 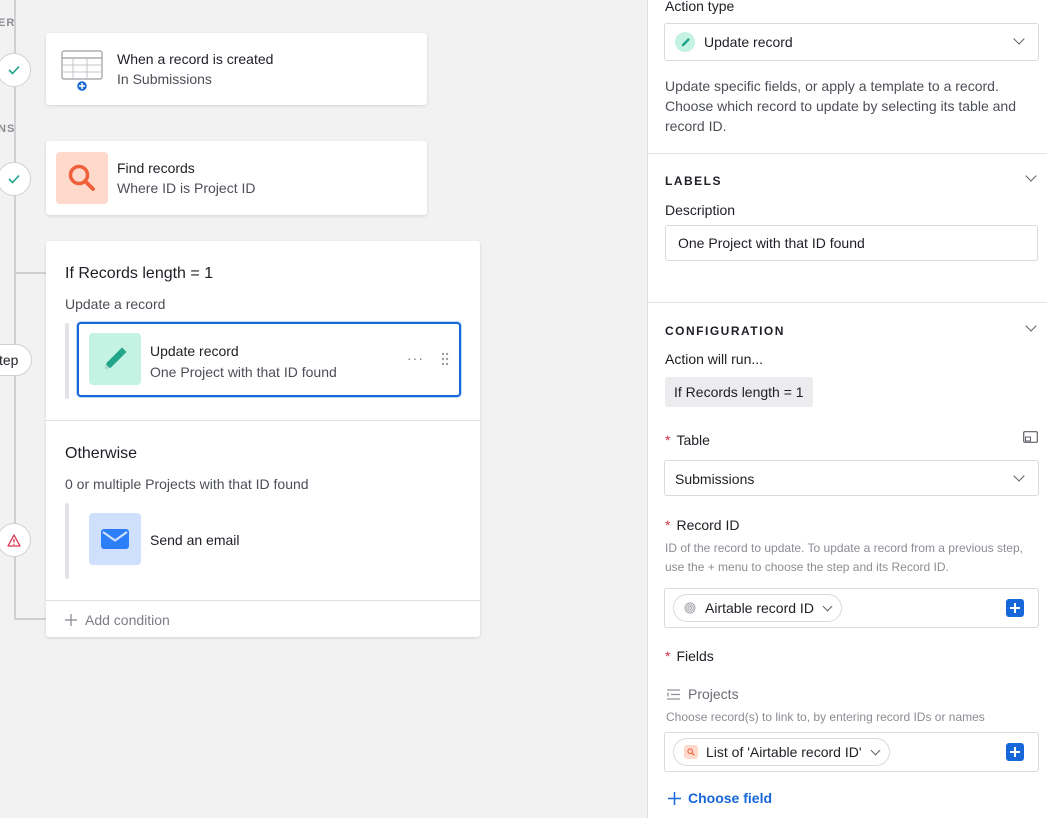 I want to click on labels-section-header: LABELS, so click(x=693, y=181).